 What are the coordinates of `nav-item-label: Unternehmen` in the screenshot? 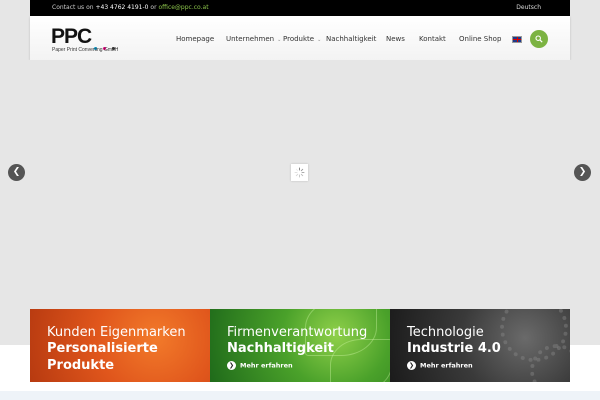 It's located at (250, 39).